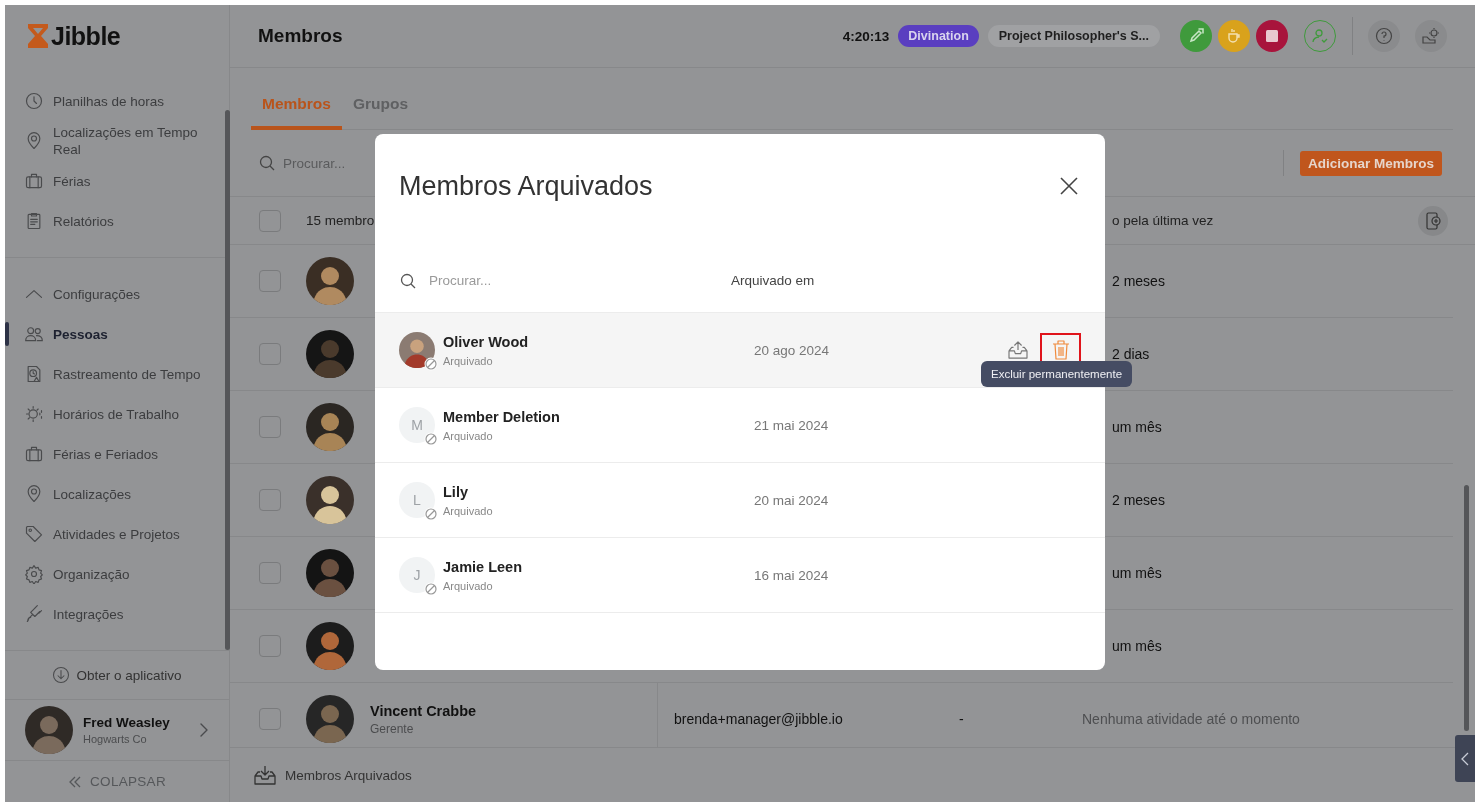 This screenshot has height=807, width=1480. I want to click on nav-item: Organização, so click(117, 574).